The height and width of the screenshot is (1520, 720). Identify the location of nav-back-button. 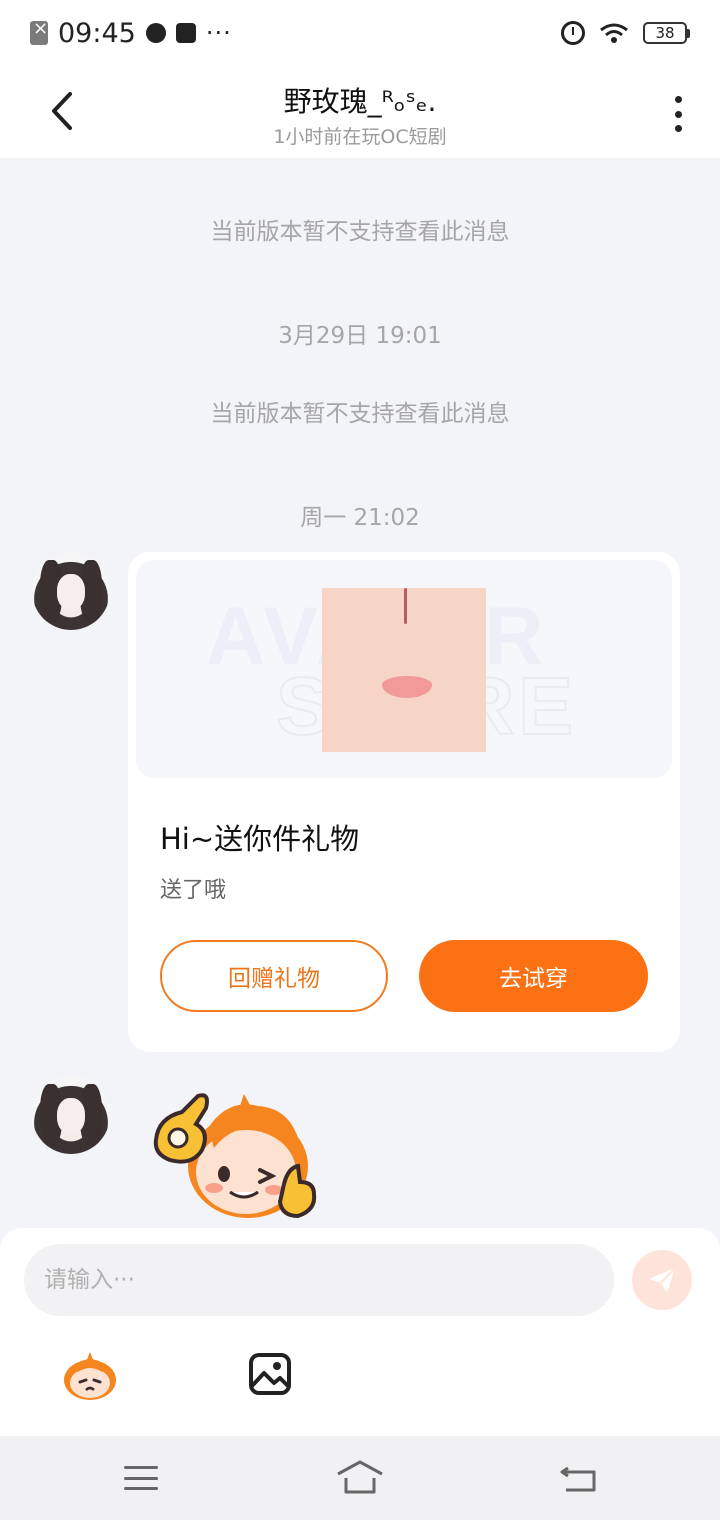
(579, 1478).